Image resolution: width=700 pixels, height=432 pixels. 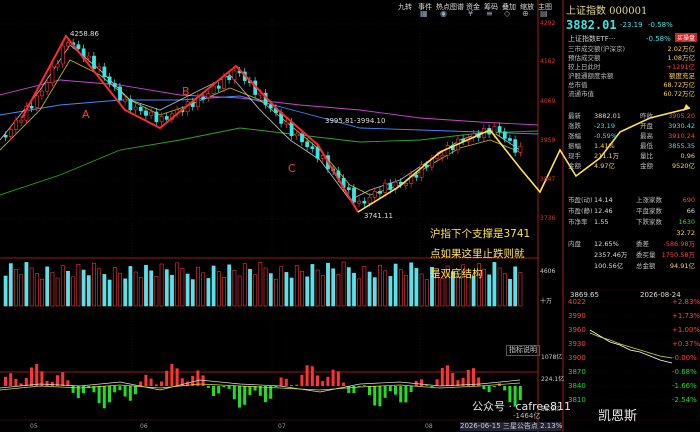 I want to click on breadth-value: 2357.46万, so click(x=611, y=255).